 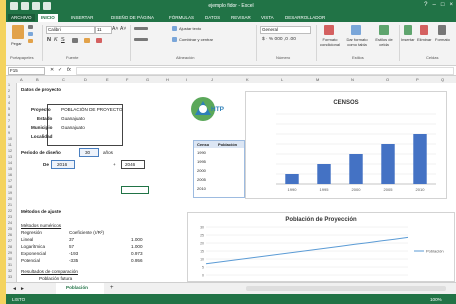 What do you see at coordinates (10, 253) in the screenshot?
I see `row-header-29: 29` at bounding box center [10, 253].